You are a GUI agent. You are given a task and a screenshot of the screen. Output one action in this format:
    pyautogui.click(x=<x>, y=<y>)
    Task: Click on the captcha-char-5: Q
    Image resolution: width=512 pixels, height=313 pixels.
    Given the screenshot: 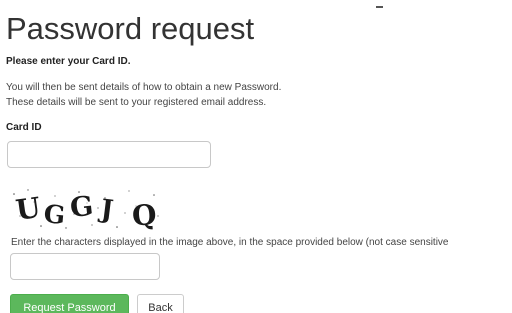 What is the action you would take?
    pyautogui.click(x=144, y=215)
    